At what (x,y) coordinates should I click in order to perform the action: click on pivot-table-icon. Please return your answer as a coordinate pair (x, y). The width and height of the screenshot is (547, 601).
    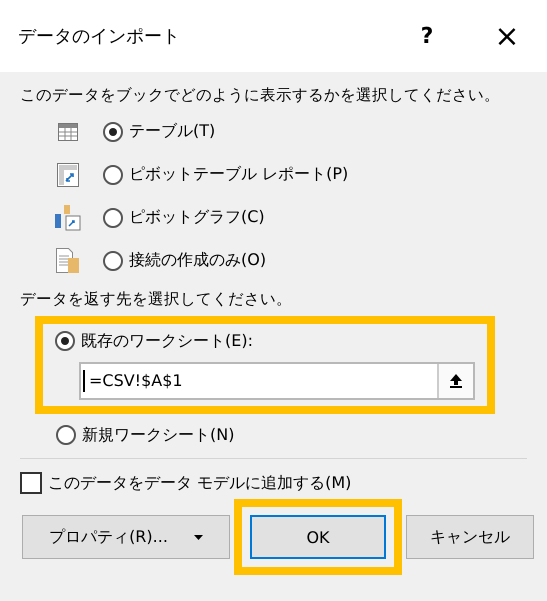
    Looking at the image, I should click on (68, 174).